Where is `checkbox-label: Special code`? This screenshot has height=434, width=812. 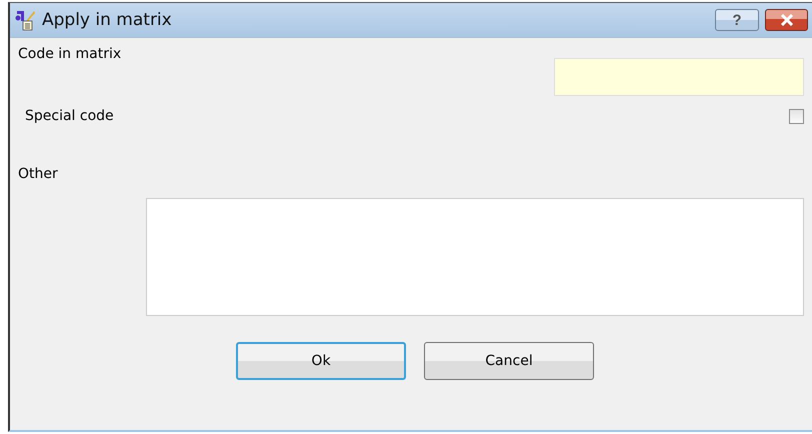
checkbox-label: Special code is located at coordinates (69, 116).